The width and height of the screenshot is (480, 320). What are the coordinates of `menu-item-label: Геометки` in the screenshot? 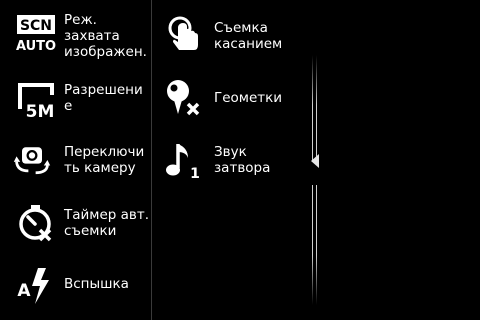 It's located at (248, 98).